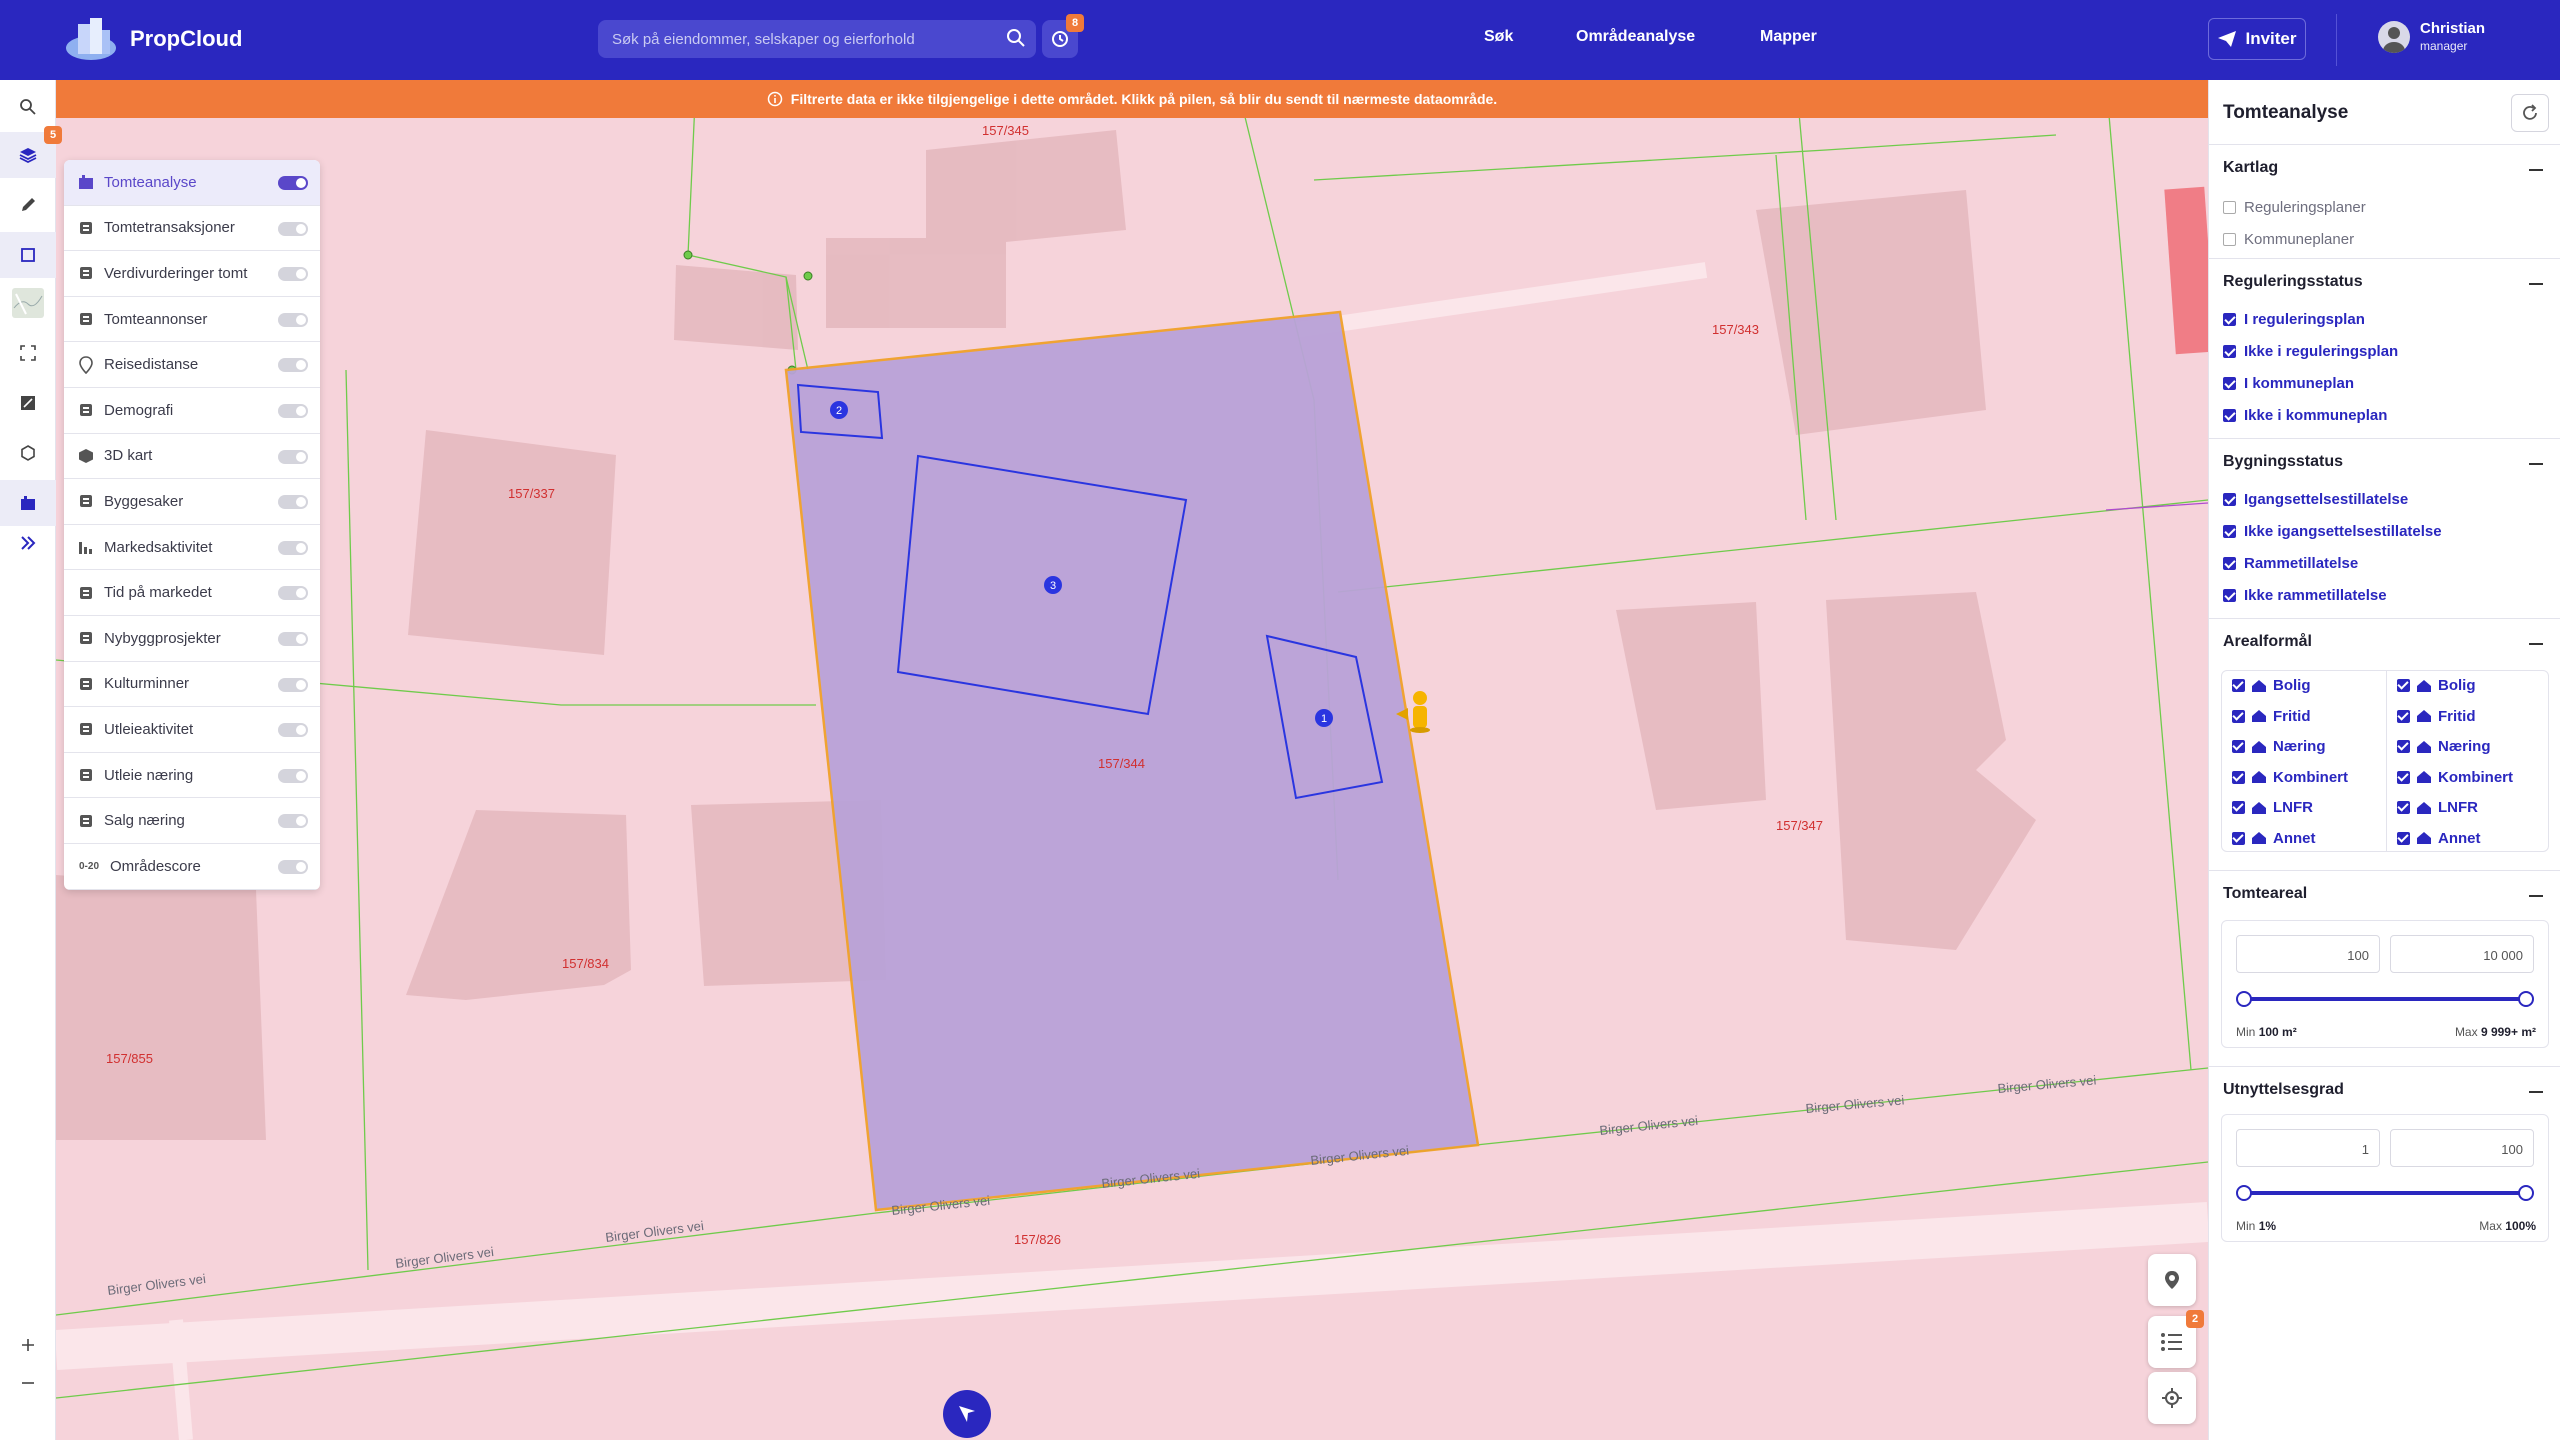 The image size is (2560, 1440). I want to click on layer-item: Markedsaktivitet, so click(192, 548).